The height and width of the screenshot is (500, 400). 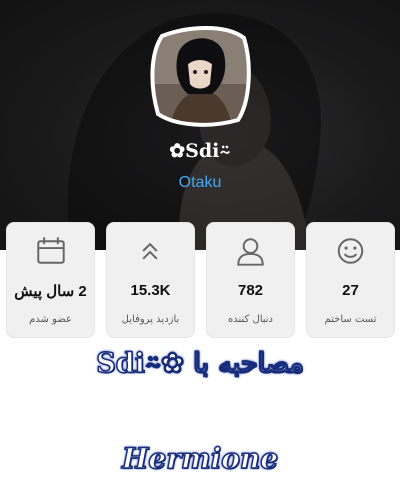 What do you see at coordinates (250, 252) in the screenshot?
I see `user-icon` at bounding box center [250, 252].